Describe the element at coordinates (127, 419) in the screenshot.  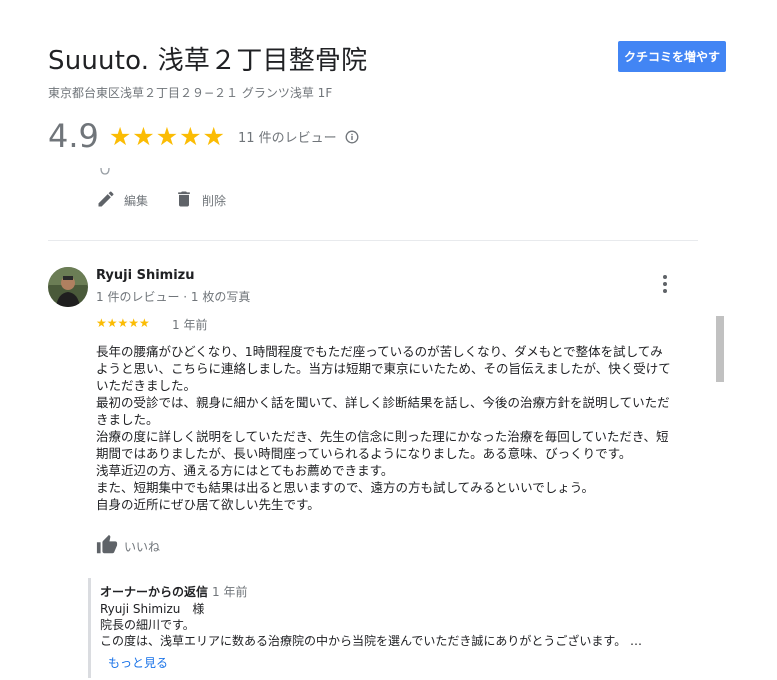
I see `review-line: きました。` at that location.